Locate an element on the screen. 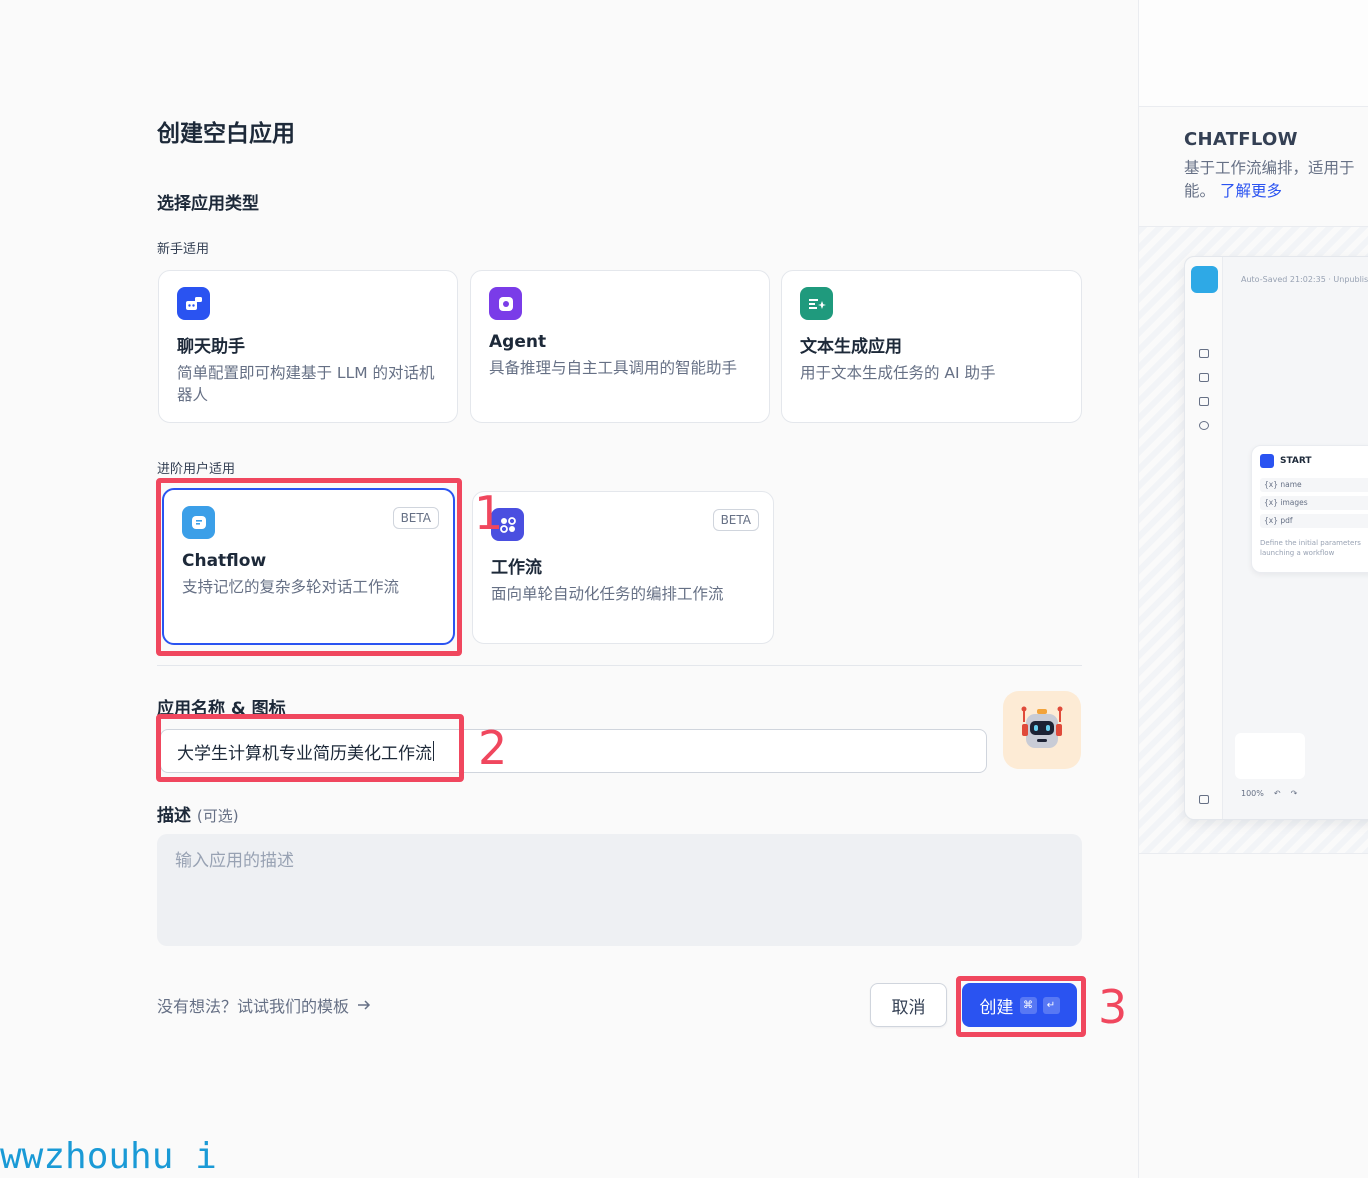 This screenshot has height=1178, width=1368. preview-var-row: {x} images is located at coordinates (1314, 503).